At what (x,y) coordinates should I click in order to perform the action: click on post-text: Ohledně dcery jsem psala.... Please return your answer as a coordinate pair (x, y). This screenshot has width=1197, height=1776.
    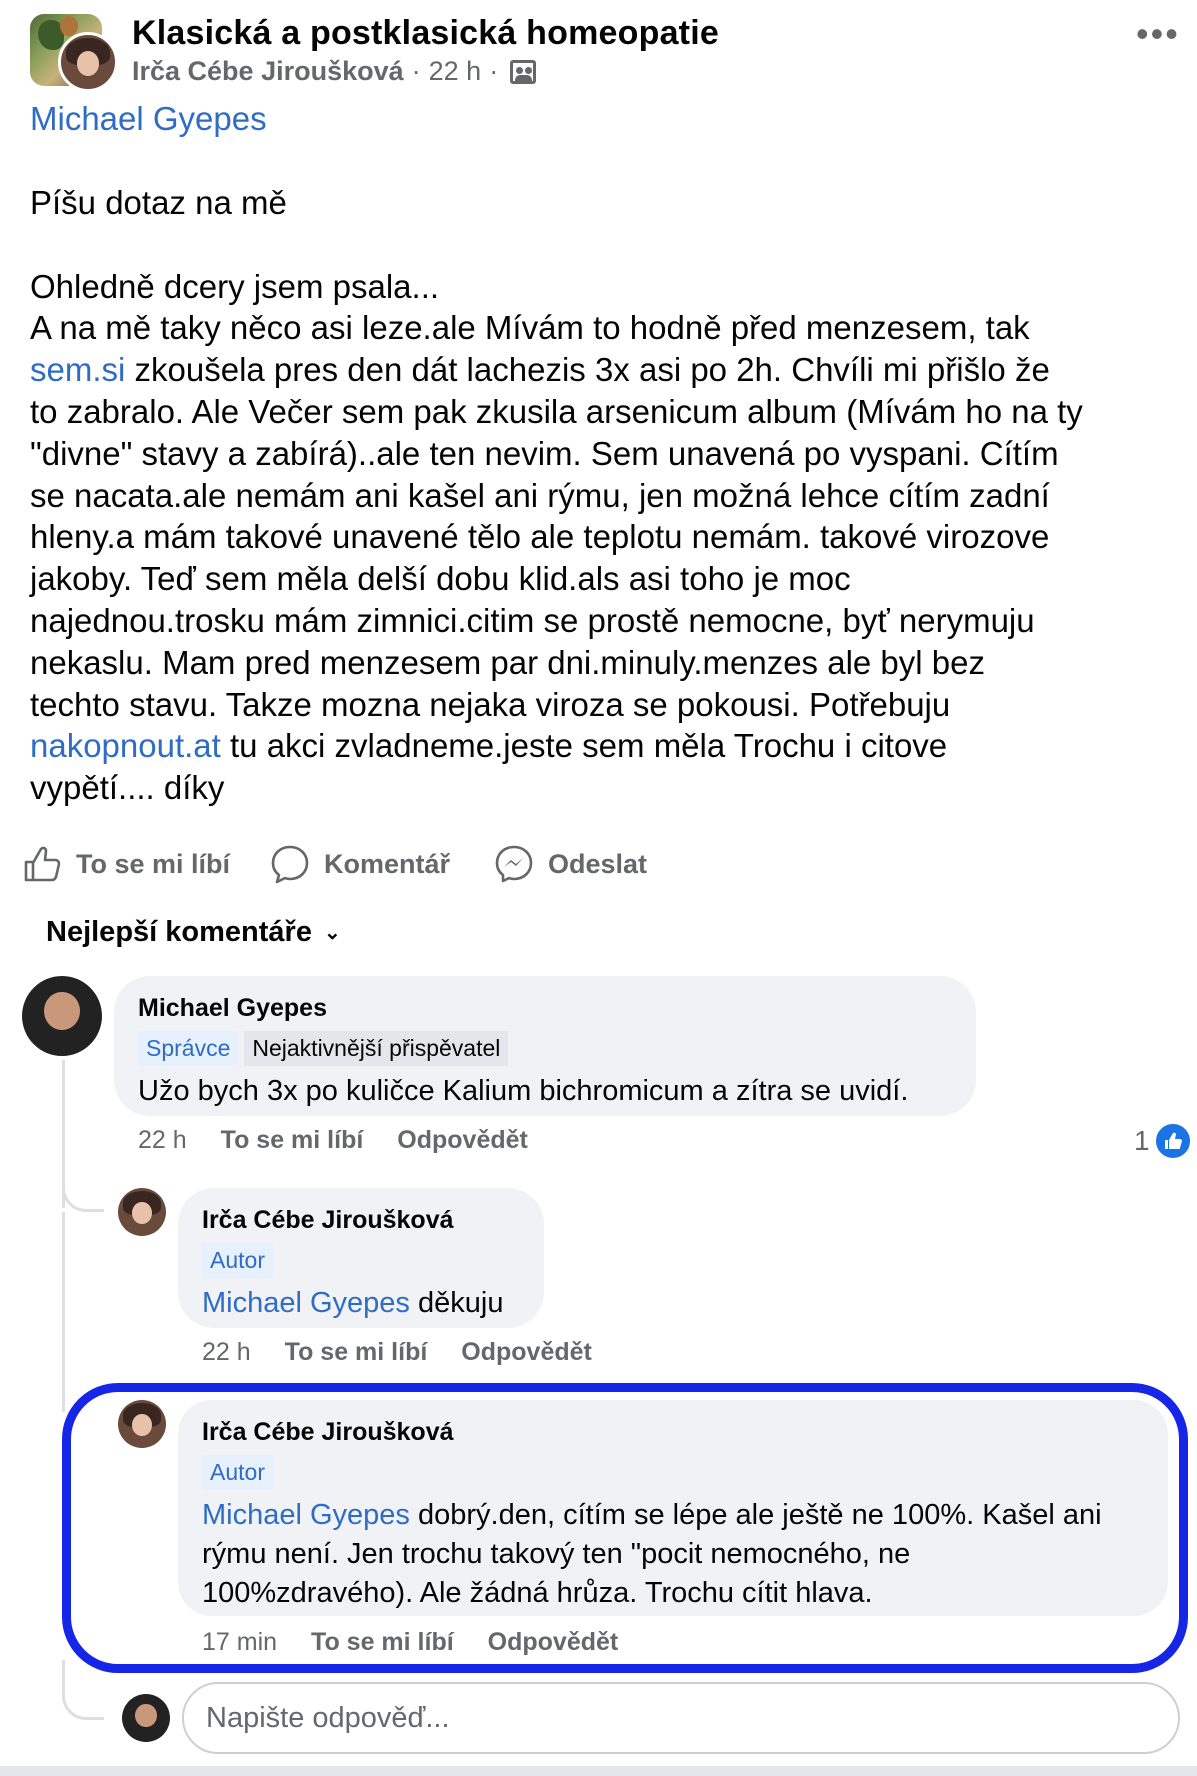
    Looking at the image, I should click on (235, 286).